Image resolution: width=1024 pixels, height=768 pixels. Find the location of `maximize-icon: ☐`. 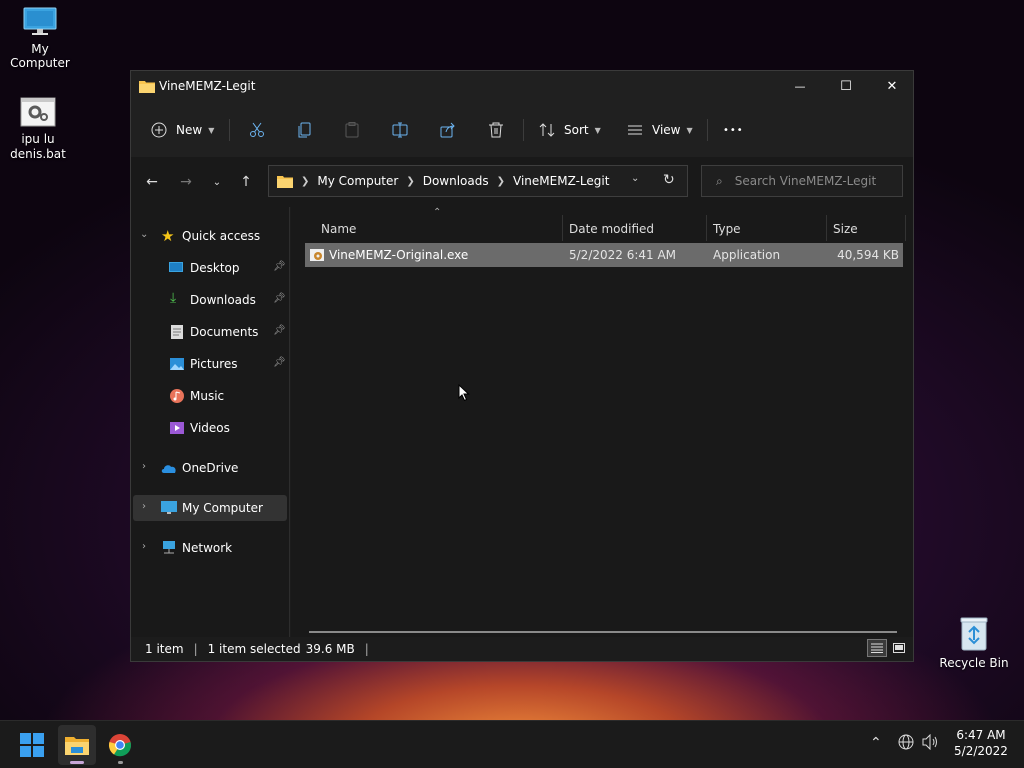

maximize-icon: ☐ is located at coordinates (846, 86).